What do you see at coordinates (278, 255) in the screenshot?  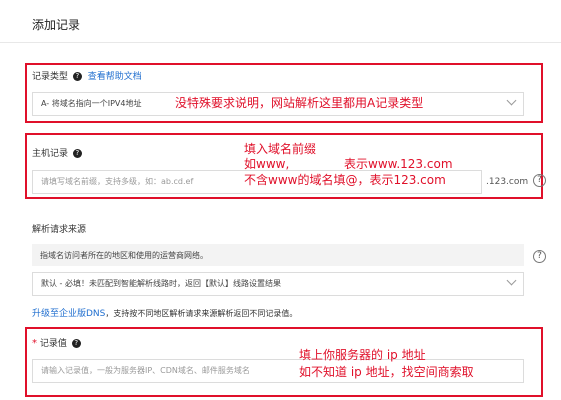 I see `resolve-source-banner: 指域名访问者所在的地区和使用的运营商网络。` at bounding box center [278, 255].